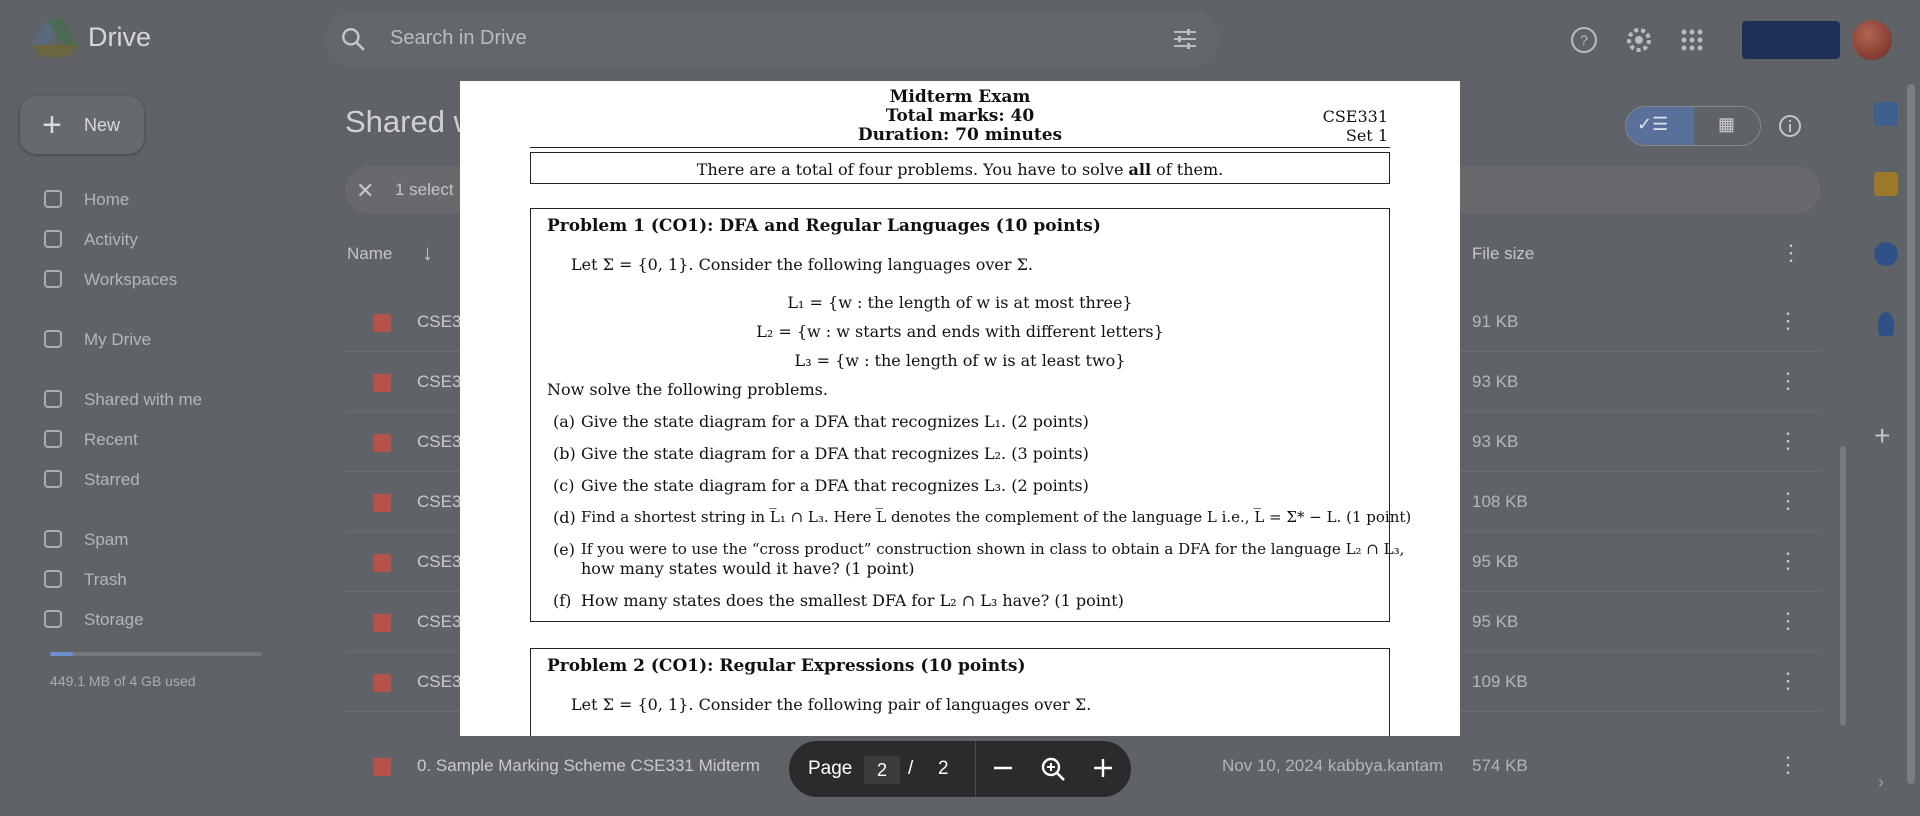  I want to click on sidebar-item-starred: Starred, so click(170, 480).